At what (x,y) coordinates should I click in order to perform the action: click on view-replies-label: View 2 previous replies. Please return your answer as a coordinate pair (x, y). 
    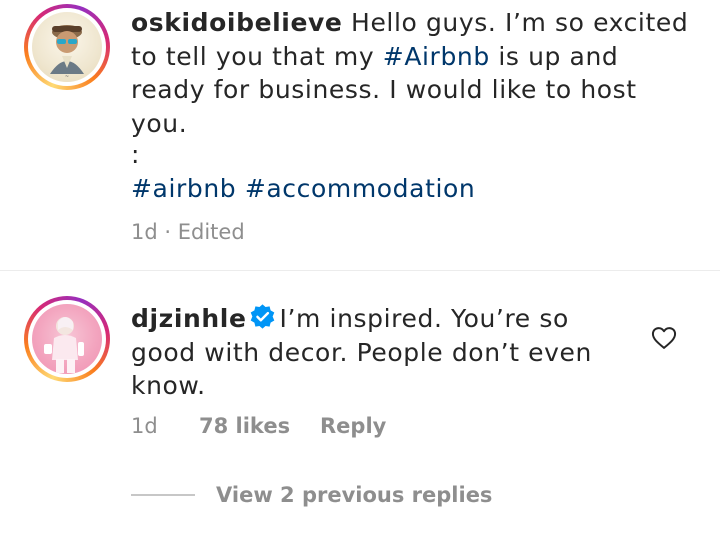
    Looking at the image, I should click on (354, 495).